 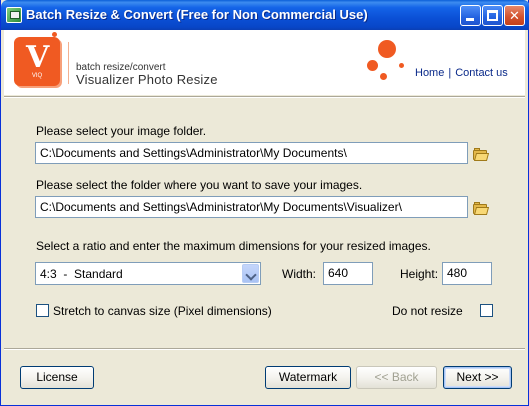 I want to click on logo-divider, so click(x=68, y=63).